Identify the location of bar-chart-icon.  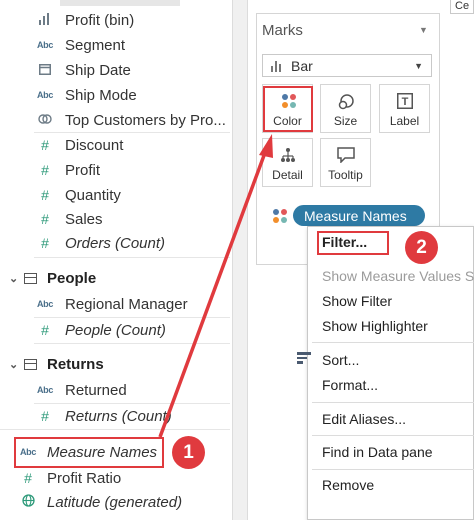
(278, 66).